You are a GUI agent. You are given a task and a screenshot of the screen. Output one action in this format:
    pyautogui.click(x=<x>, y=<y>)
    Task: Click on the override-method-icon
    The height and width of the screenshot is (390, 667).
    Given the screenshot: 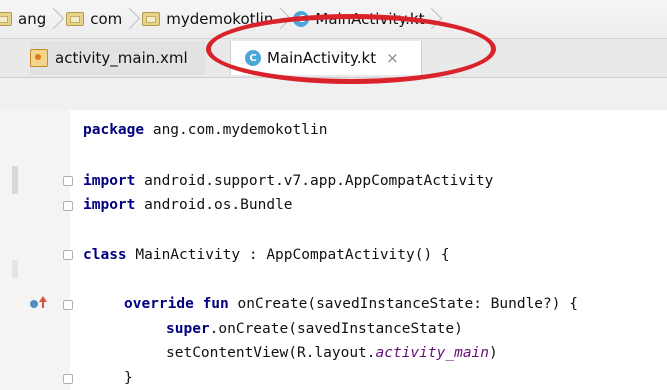 What is the action you would take?
    pyautogui.click(x=38, y=303)
    